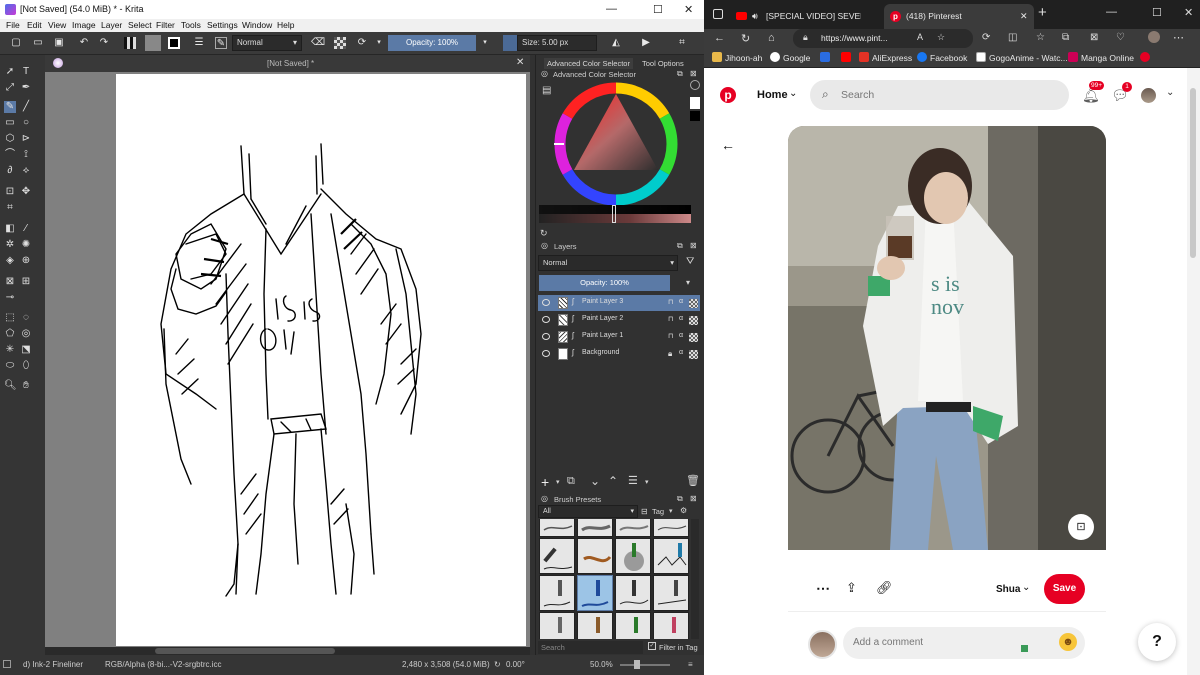 The image size is (1200, 675). I want to click on layer-row: ʃ Paint Layer 3 ⊓ α, so click(619, 303).